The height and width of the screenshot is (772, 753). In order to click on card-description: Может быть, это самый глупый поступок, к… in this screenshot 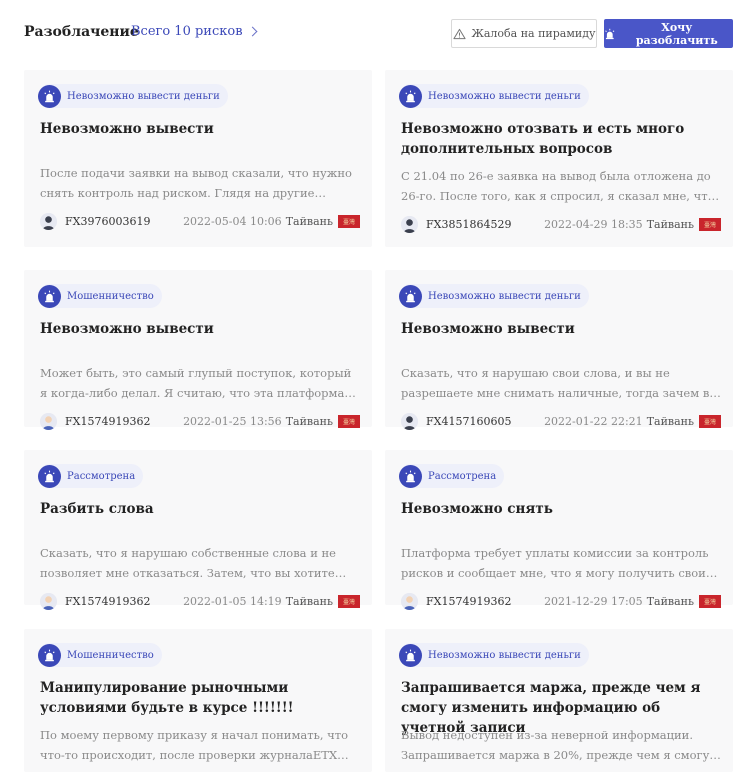, I will do `click(196, 383)`.